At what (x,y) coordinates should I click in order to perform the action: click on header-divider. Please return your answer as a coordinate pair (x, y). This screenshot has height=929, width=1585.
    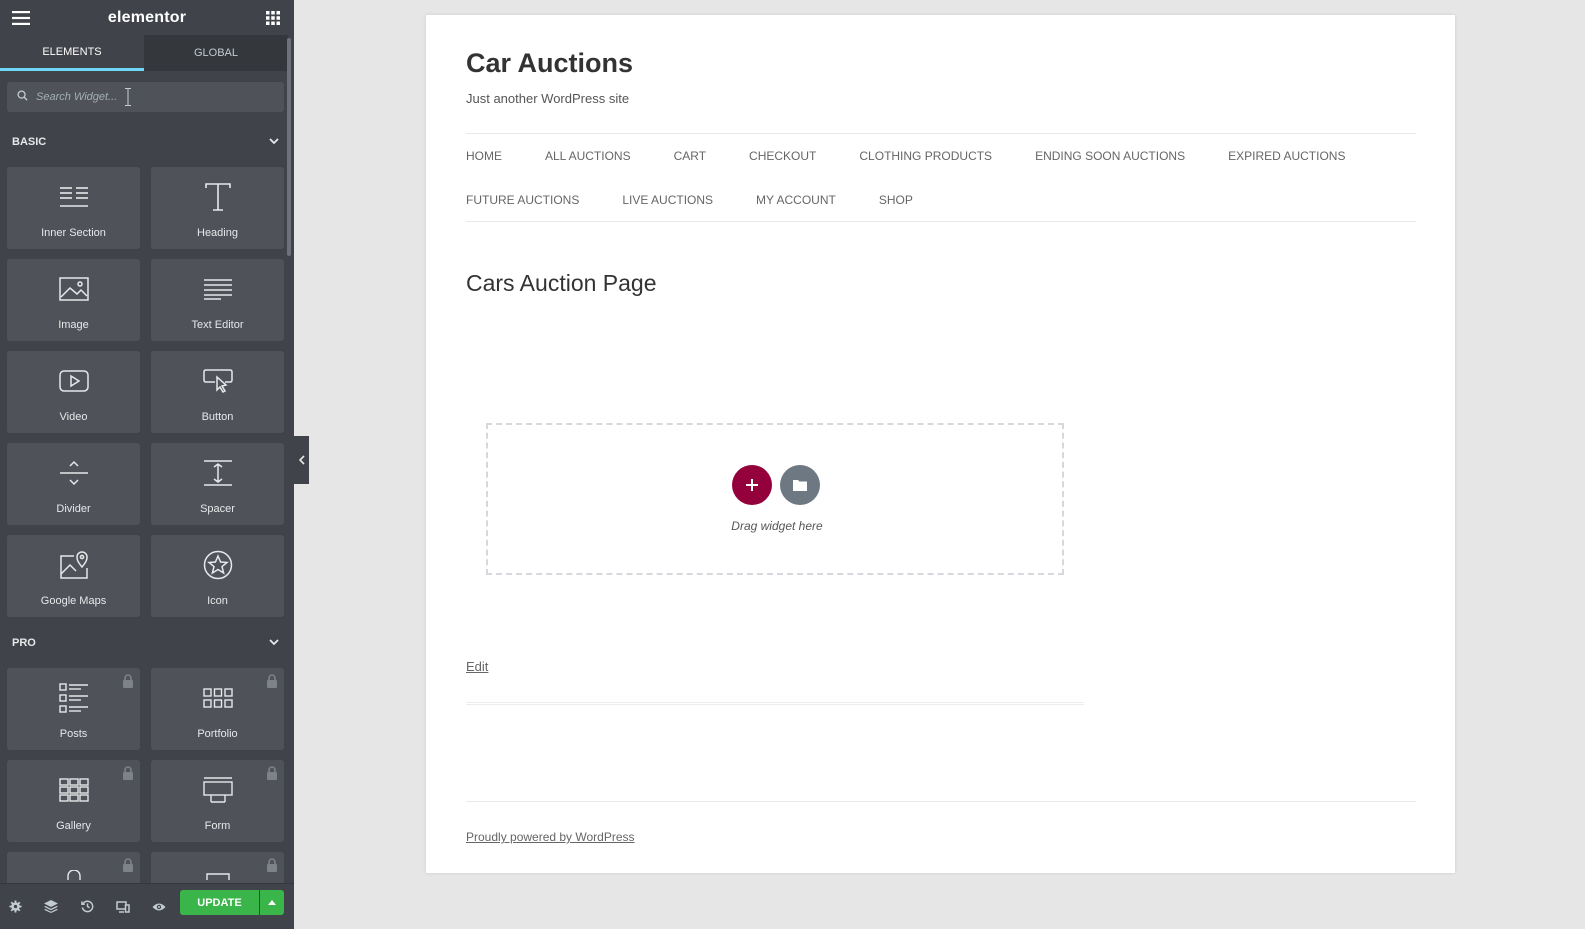
    Looking at the image, I should click on (941, 133).